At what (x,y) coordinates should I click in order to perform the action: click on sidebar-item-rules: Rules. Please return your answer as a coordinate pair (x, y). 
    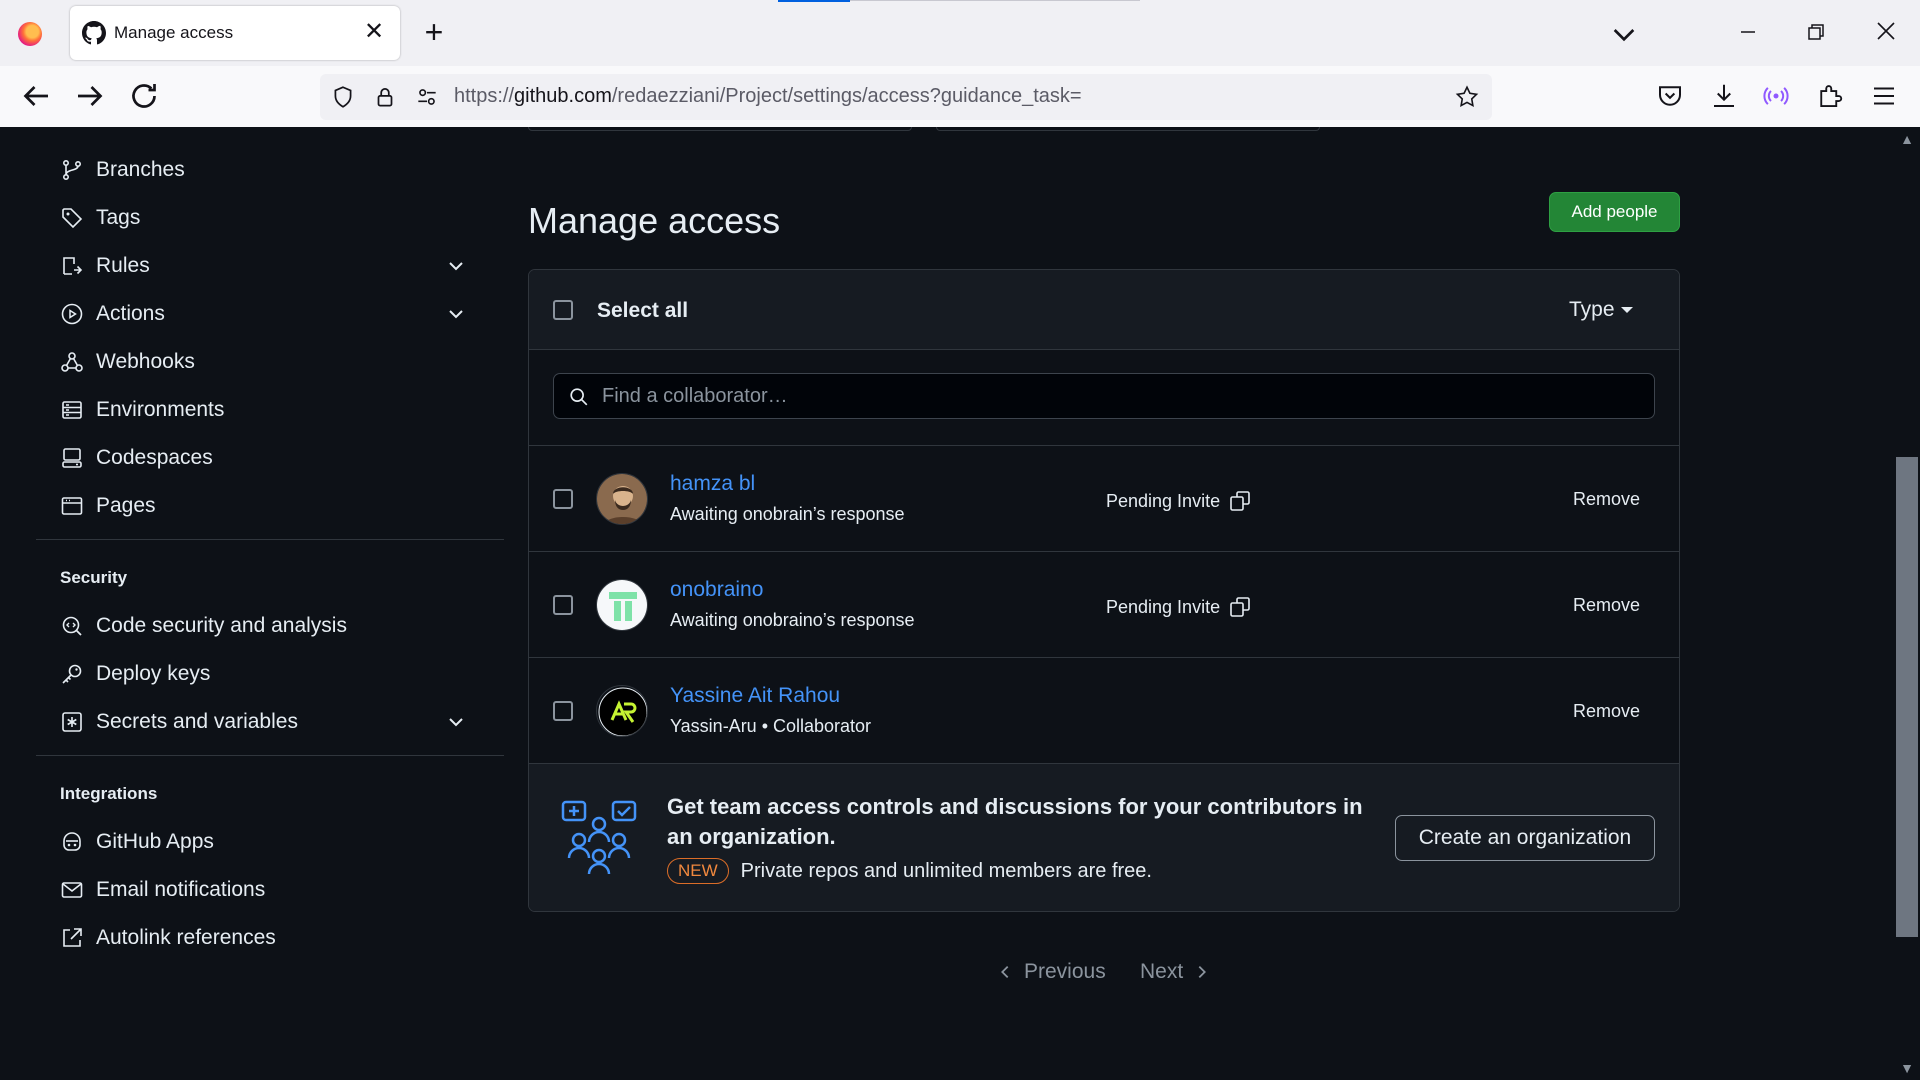
    Looking at the image, I should click on (280, 266).